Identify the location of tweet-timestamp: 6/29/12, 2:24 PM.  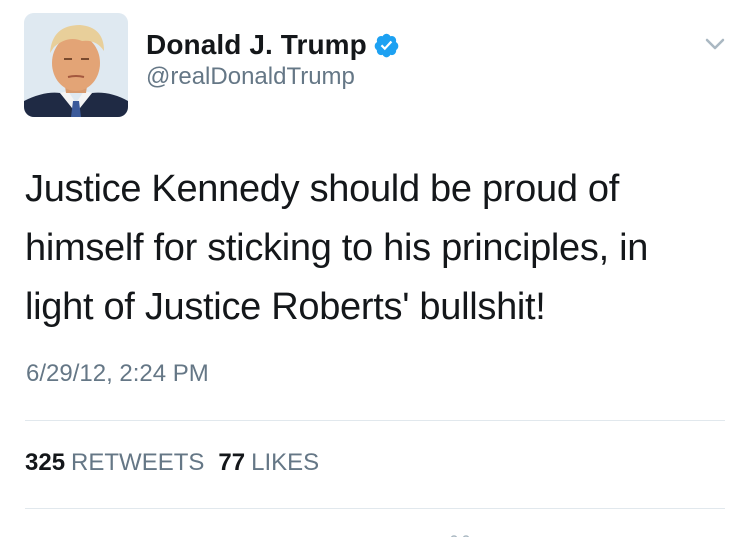
(117, 374).